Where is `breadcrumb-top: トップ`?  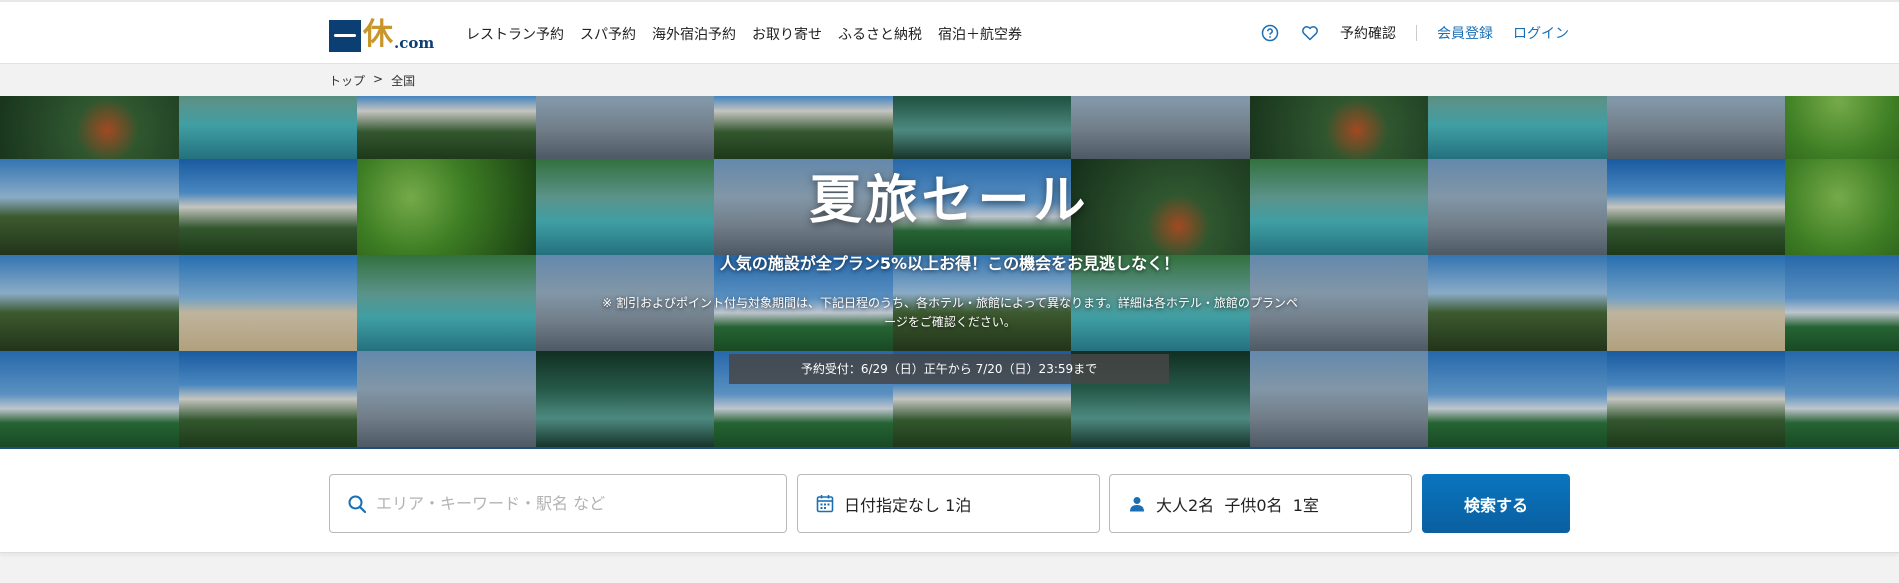
breadcrumb-top: トップ is located at coordinates (347, 80).